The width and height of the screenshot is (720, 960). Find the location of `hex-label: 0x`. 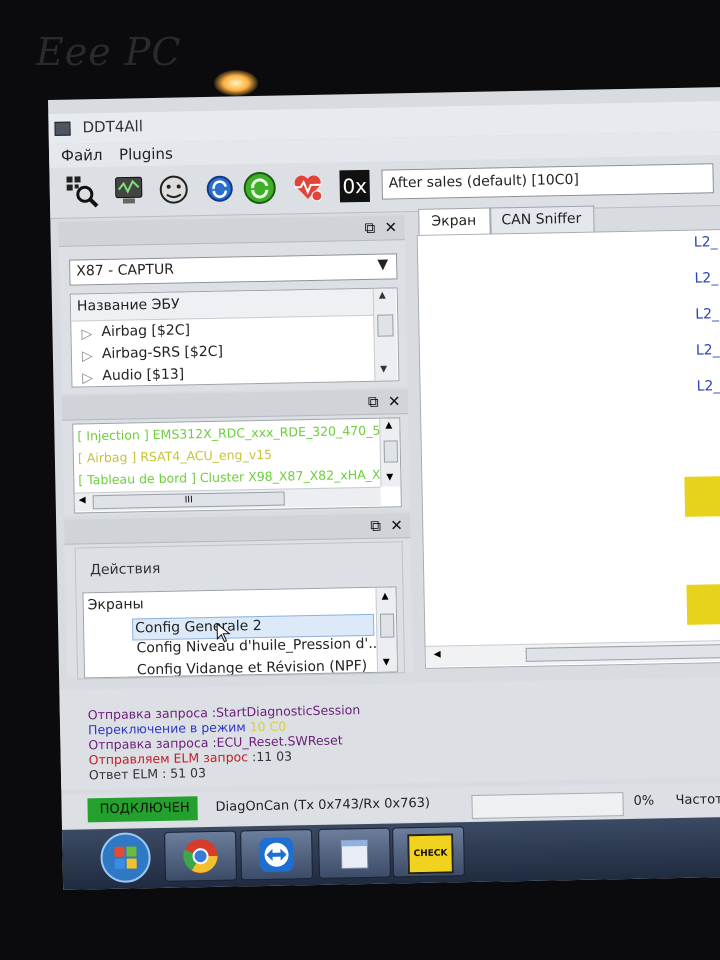

hex-label: 0x is located at coordinates (355, 186).